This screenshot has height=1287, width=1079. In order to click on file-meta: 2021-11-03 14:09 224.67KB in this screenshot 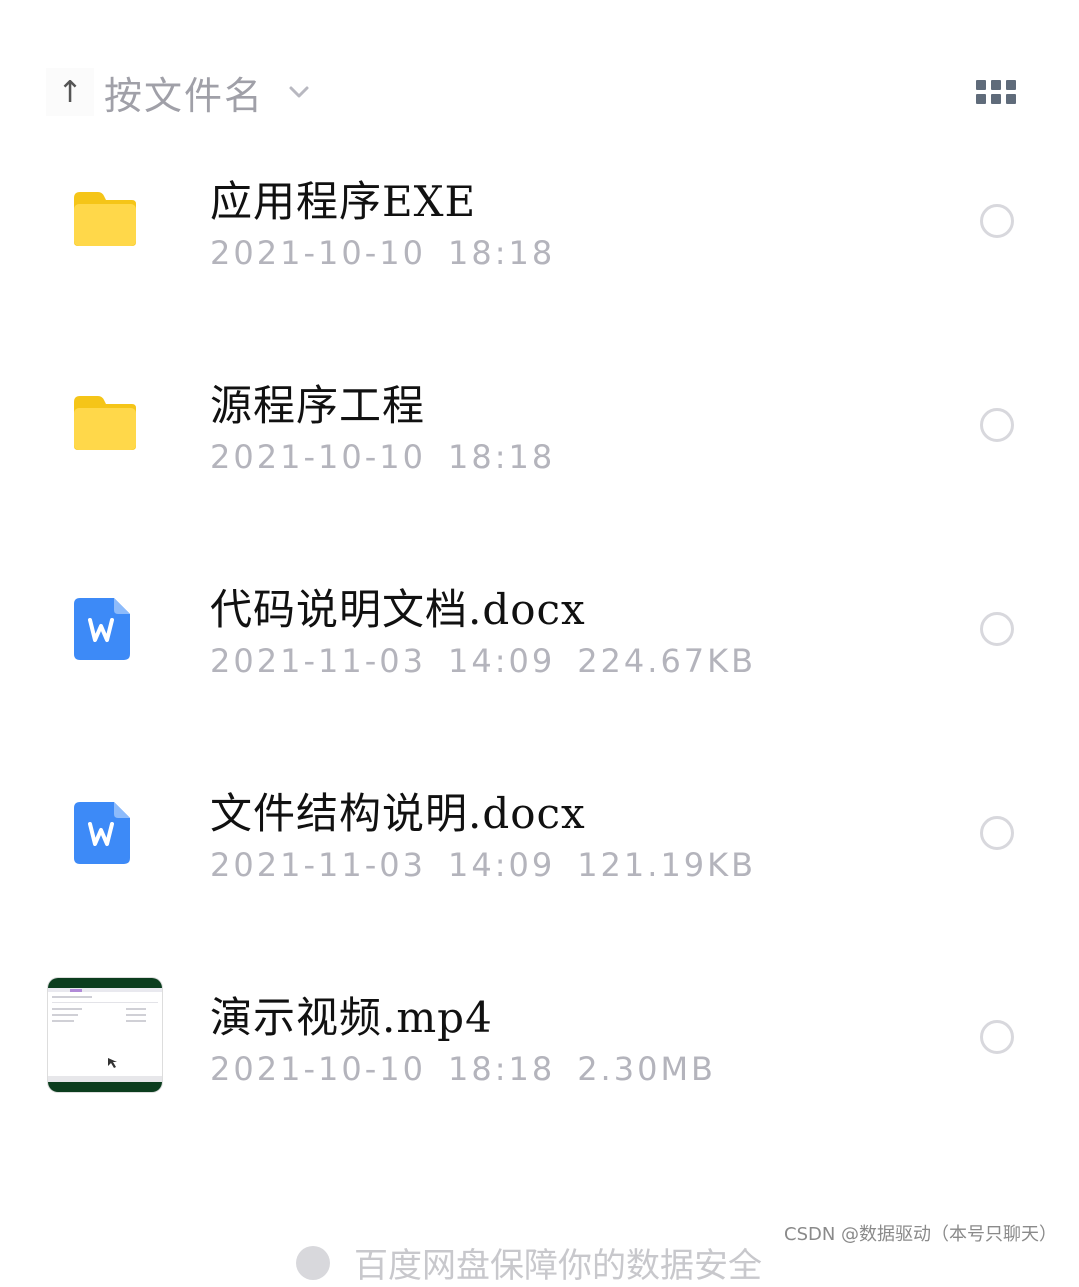, I will do `click(494, 661)`.